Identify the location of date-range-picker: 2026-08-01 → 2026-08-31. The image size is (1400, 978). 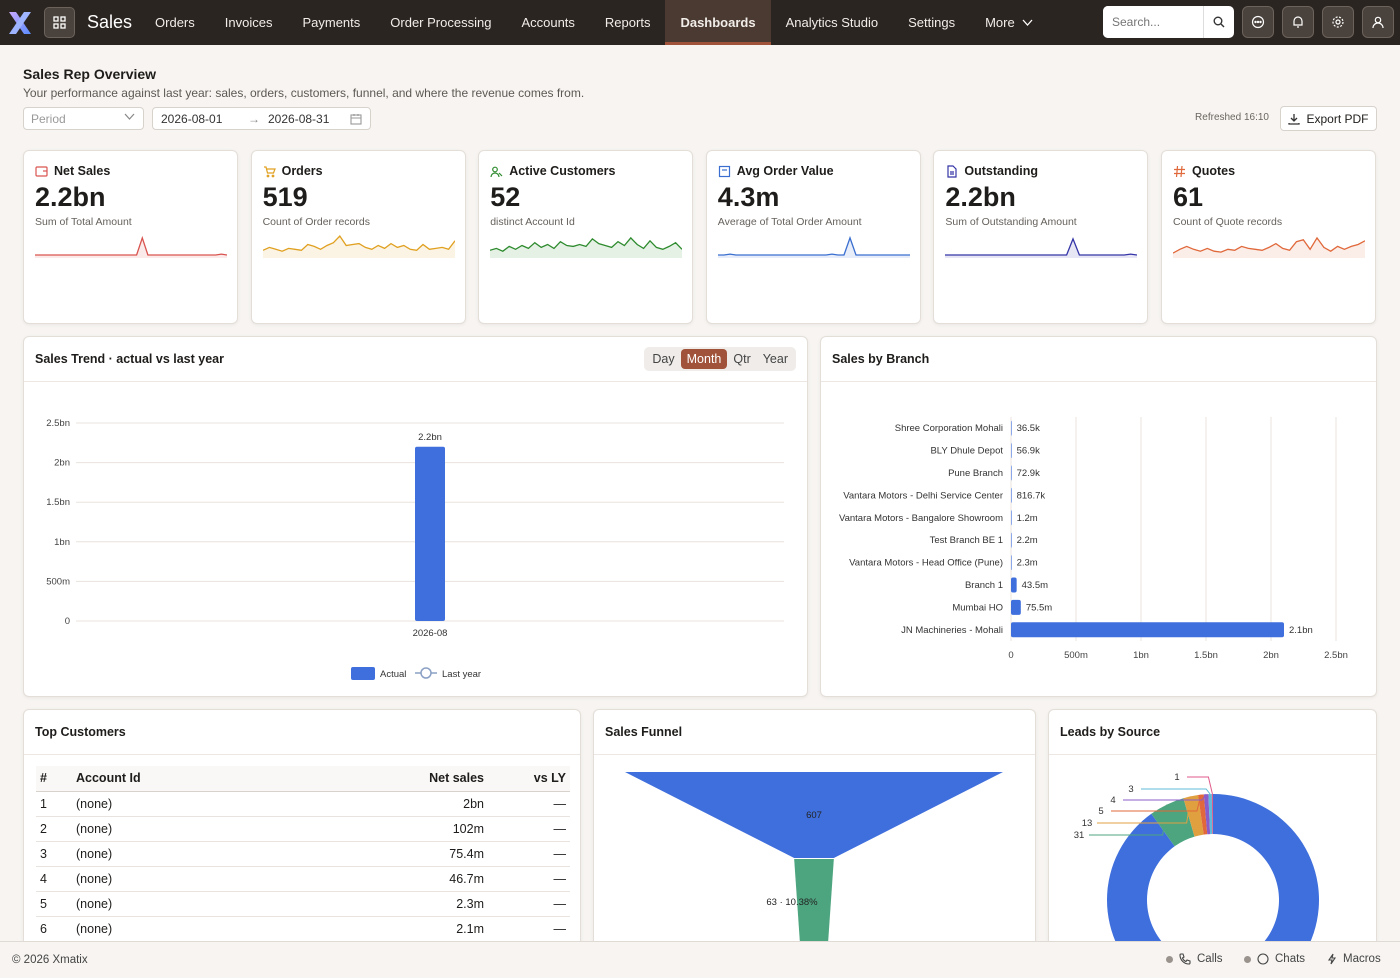
(261, 118).